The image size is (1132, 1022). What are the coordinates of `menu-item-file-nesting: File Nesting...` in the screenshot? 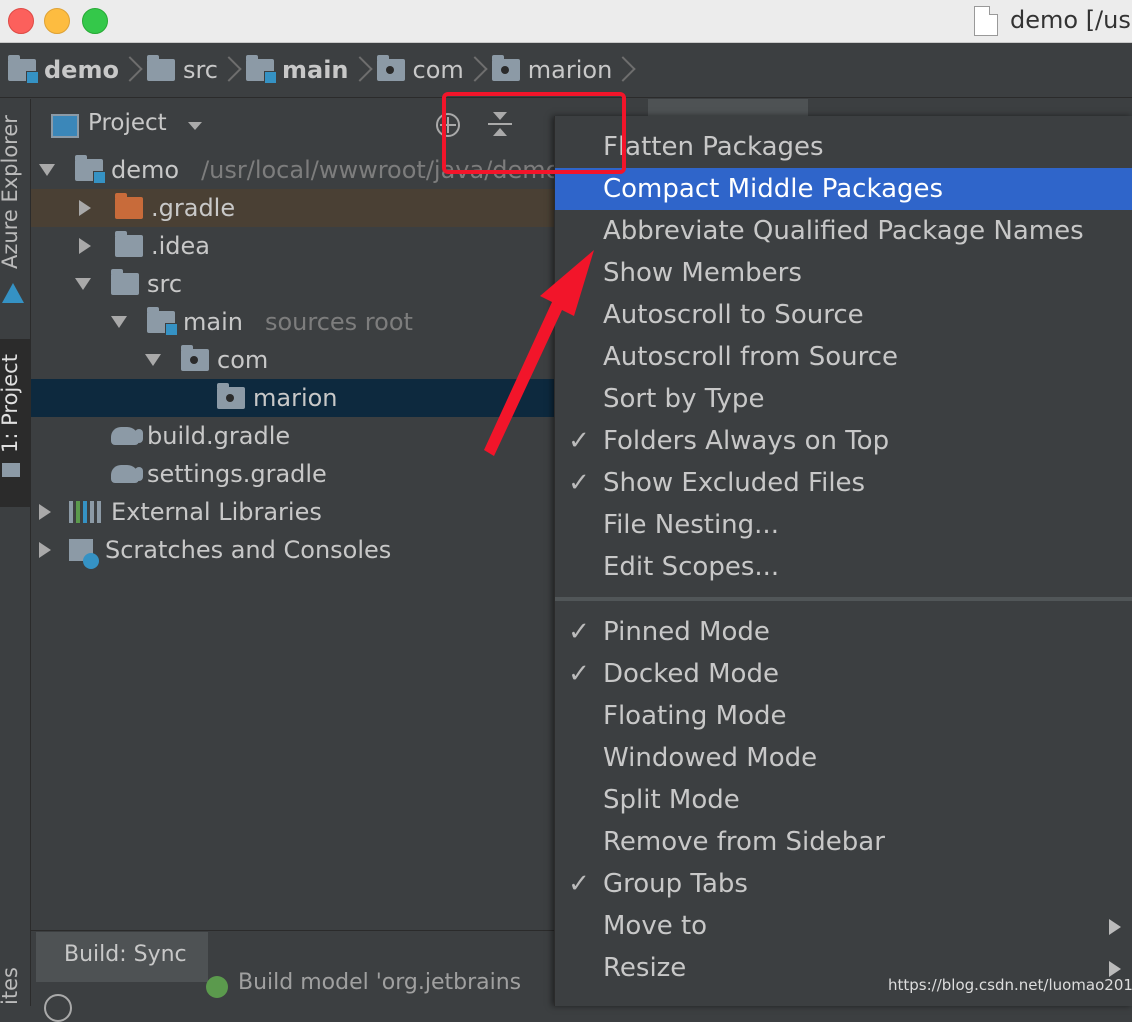 It's located at (843, 525).